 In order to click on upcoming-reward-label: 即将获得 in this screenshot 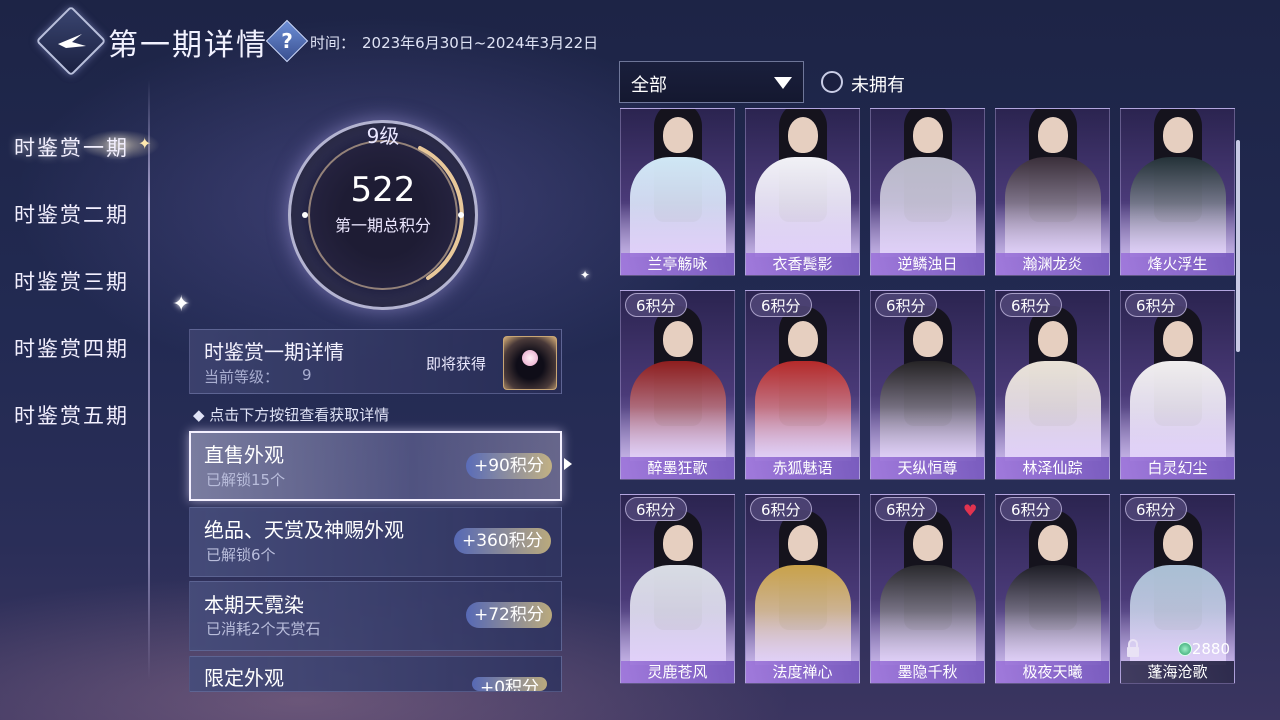, I will do `click(456, 364)`.